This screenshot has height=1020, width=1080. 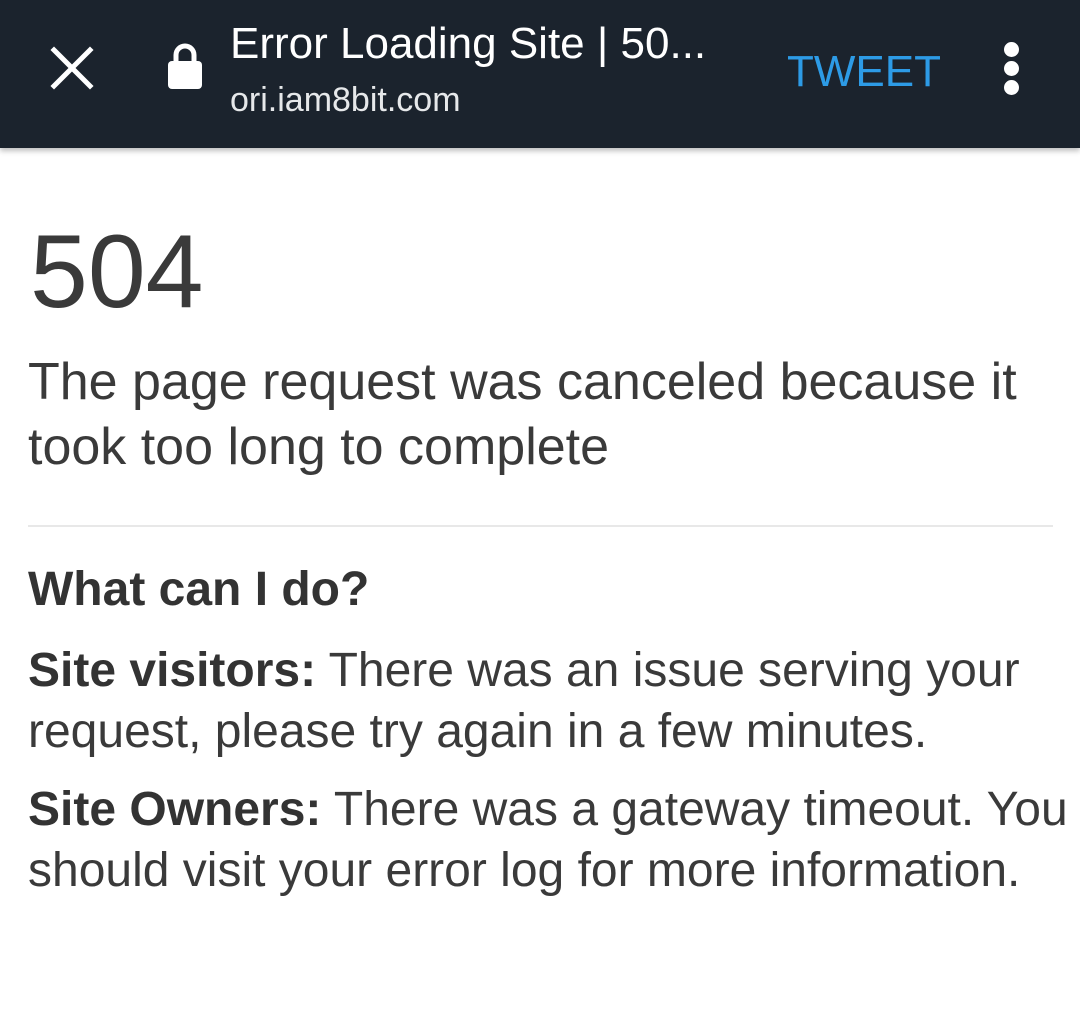 What do you see at coordinates (185, 66) in the screenshot?
I see `lock-icon` at bounding box center [185, 66].